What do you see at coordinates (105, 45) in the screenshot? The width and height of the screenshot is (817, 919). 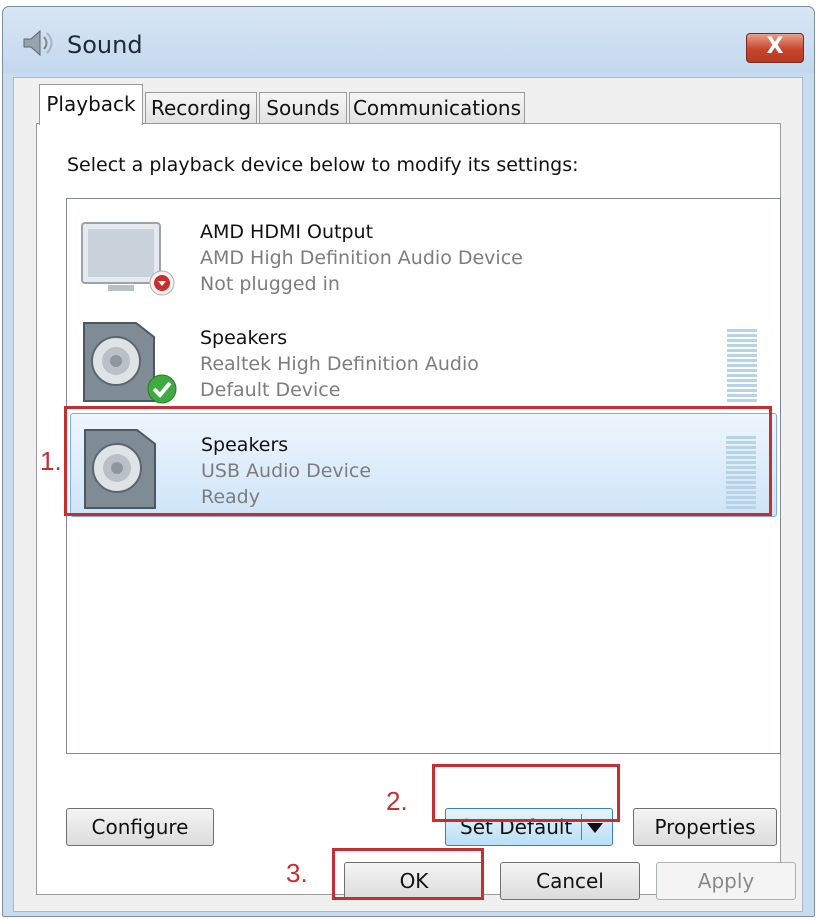 I see `window-title: Sound` at bounding box center [105, 45].